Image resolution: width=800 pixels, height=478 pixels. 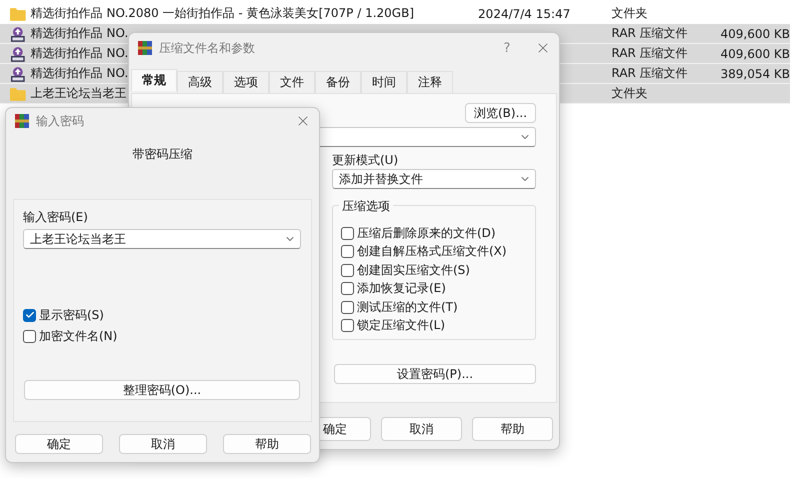 I want to click on checkbox-label: 加密文件名(N), so click(x=78, y=336).